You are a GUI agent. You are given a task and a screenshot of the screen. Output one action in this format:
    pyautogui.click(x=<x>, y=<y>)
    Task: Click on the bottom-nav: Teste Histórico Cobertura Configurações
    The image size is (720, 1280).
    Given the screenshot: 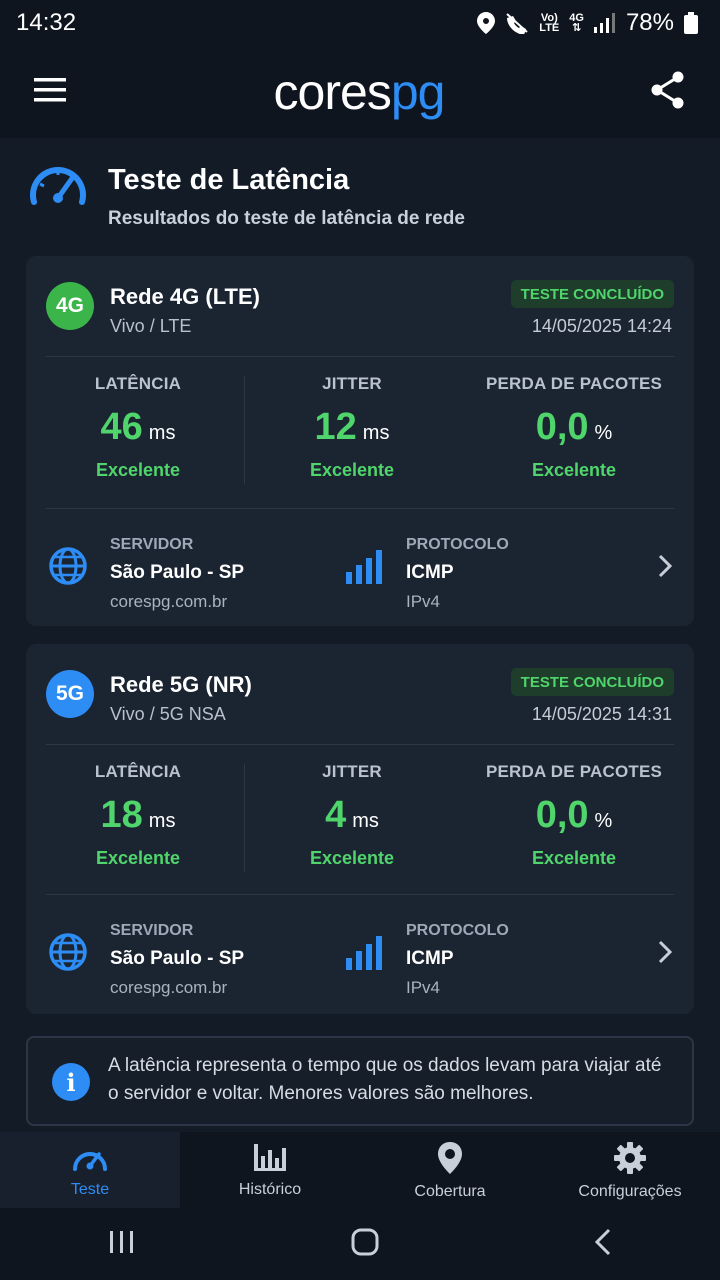 What is the action you would take?
    pyautogui.click(x=360, y=1170)
    